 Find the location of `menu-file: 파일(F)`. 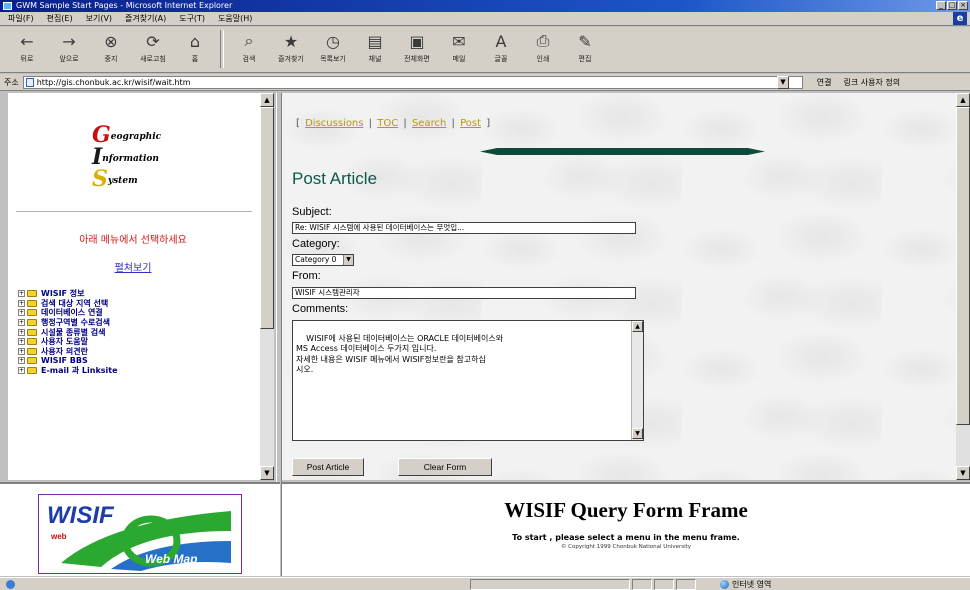

menu-file: 파일(F) is located at coordinates (21, 18).